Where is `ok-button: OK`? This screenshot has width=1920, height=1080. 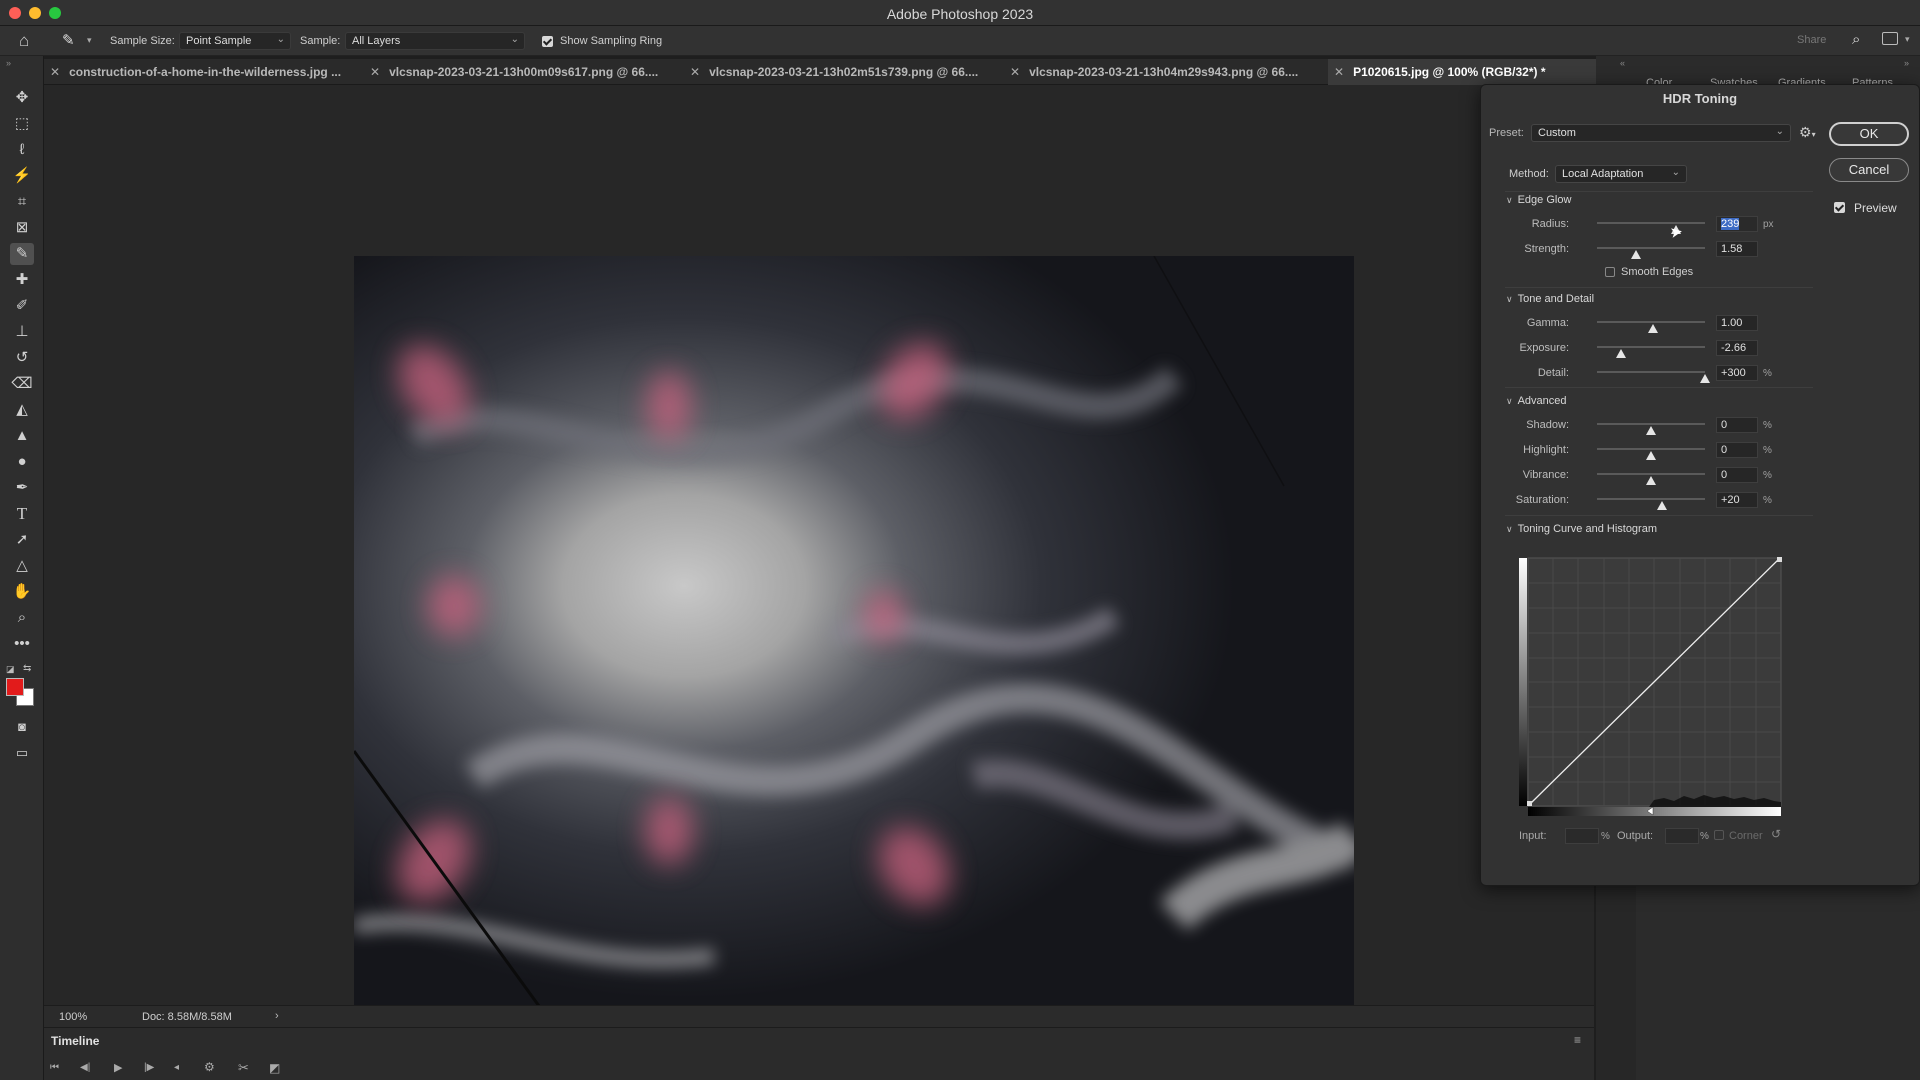
ok-button: OK is located at coordinates (1869, 134).